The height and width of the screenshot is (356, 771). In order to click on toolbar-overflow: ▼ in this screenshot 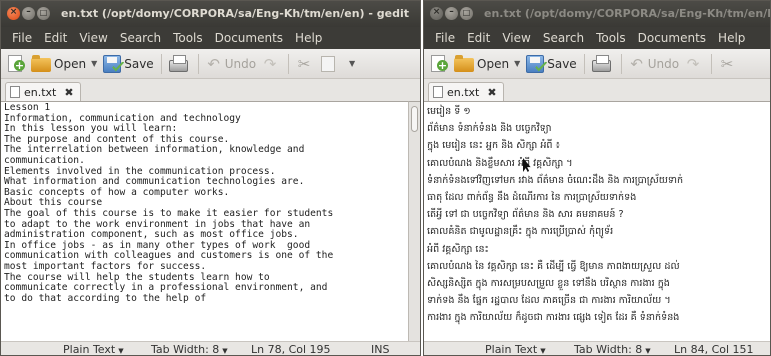, I will do `click(349, 64)`.